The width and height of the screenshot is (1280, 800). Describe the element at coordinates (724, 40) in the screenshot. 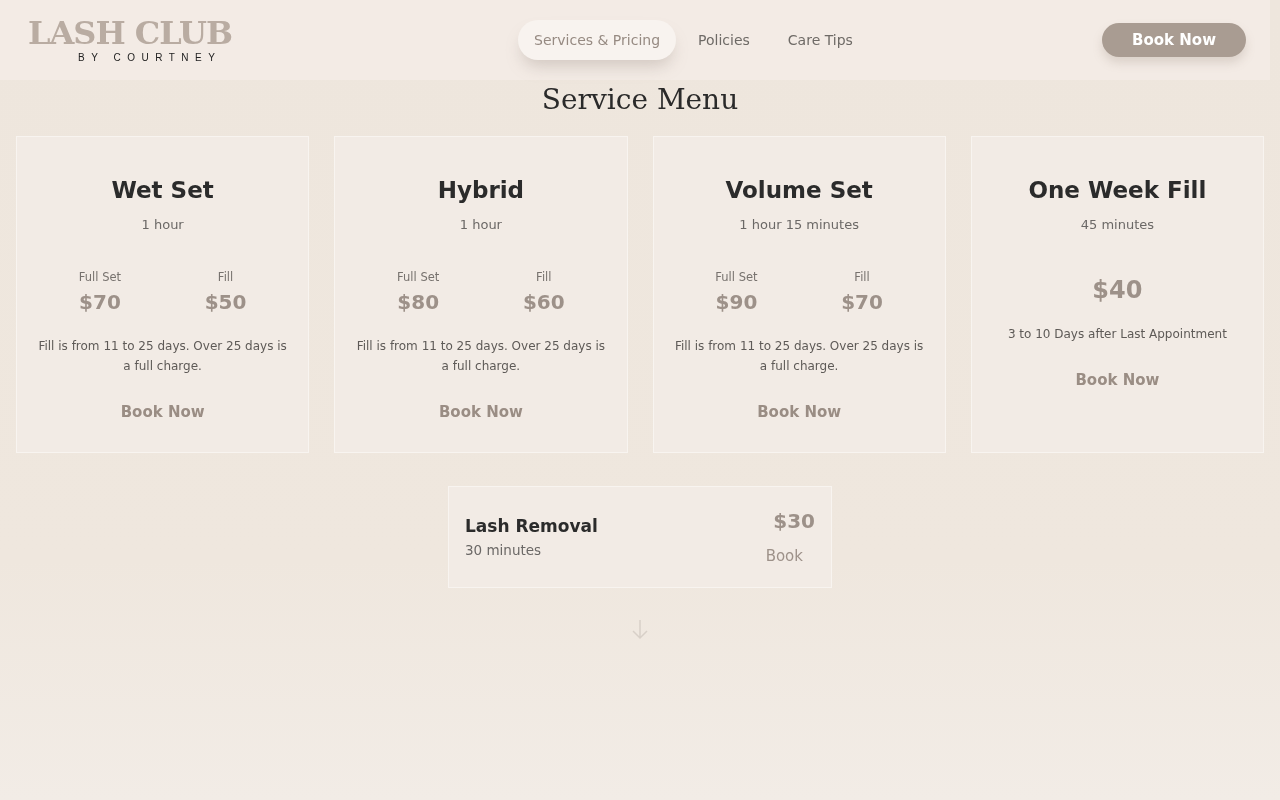

I see `nav-tab: Policies` at that location.